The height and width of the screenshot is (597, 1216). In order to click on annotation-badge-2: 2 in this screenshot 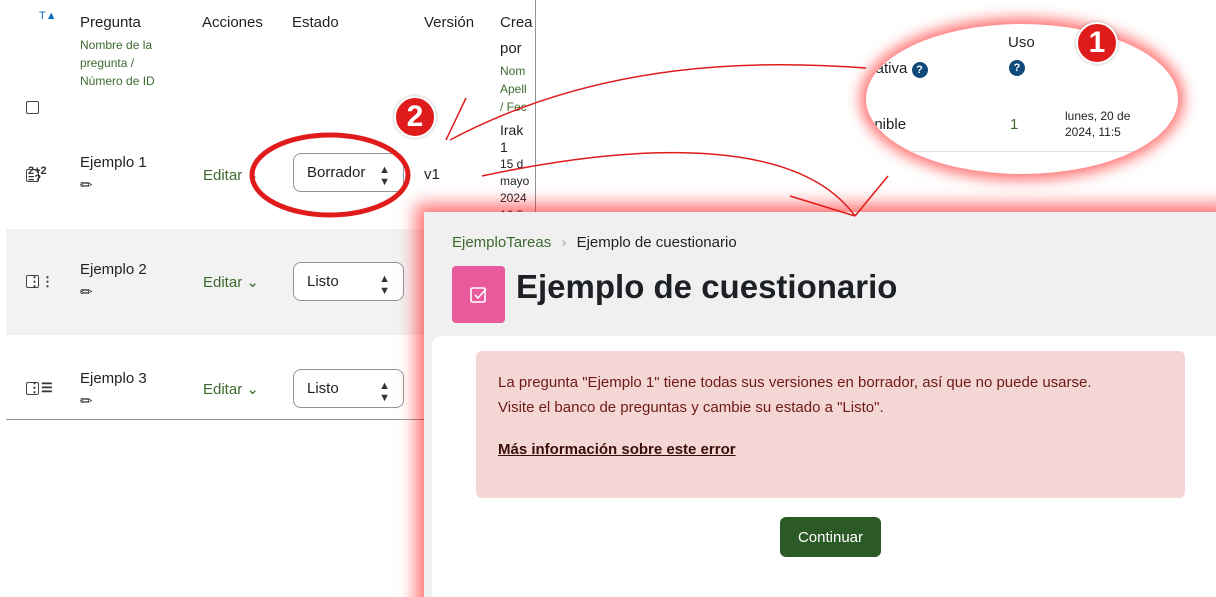, I will do `click(415, 117)`.